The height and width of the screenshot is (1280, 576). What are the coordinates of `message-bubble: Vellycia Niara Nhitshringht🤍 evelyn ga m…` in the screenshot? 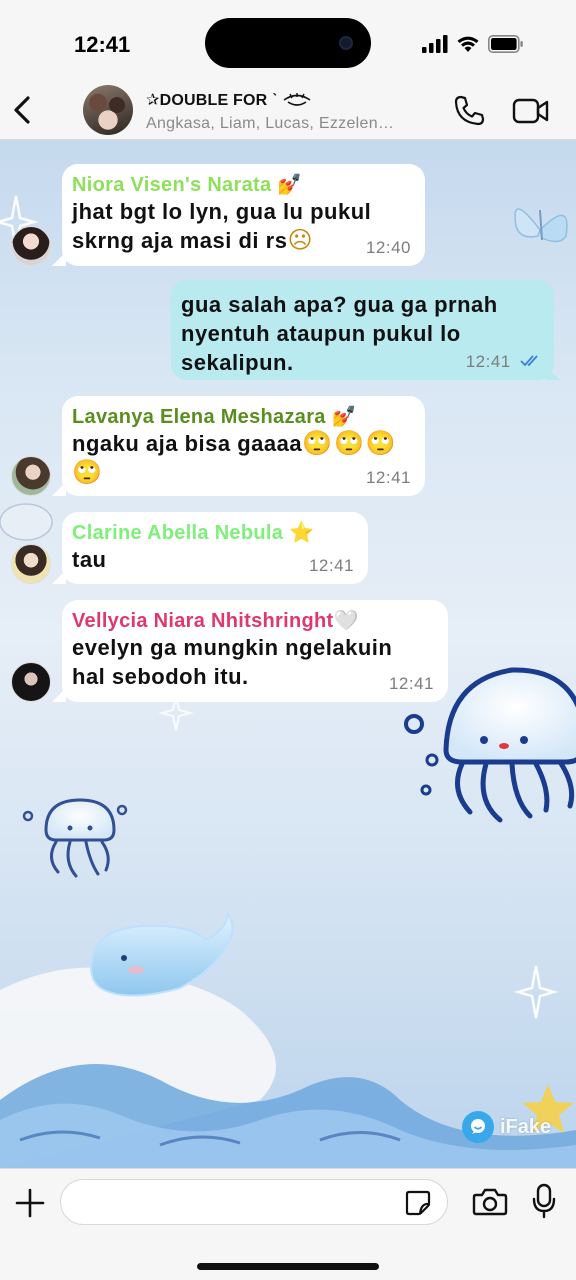 It's located at (255, 651).